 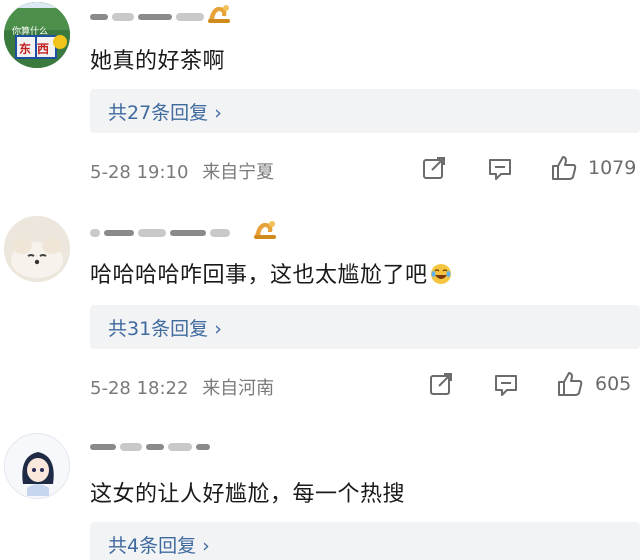 I want to click on reply-count-button: 共27条回复 ›, so click(x=365, y=111).